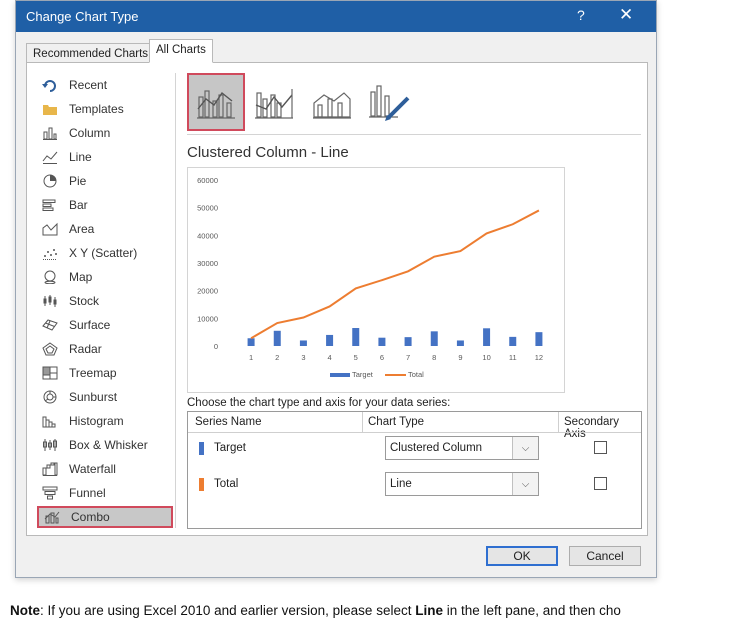 The image size is (734, 620). Describe the element at coordinates (96, 421) in the screenshot. I see `sidebar-item-label: Histogram` at that location.